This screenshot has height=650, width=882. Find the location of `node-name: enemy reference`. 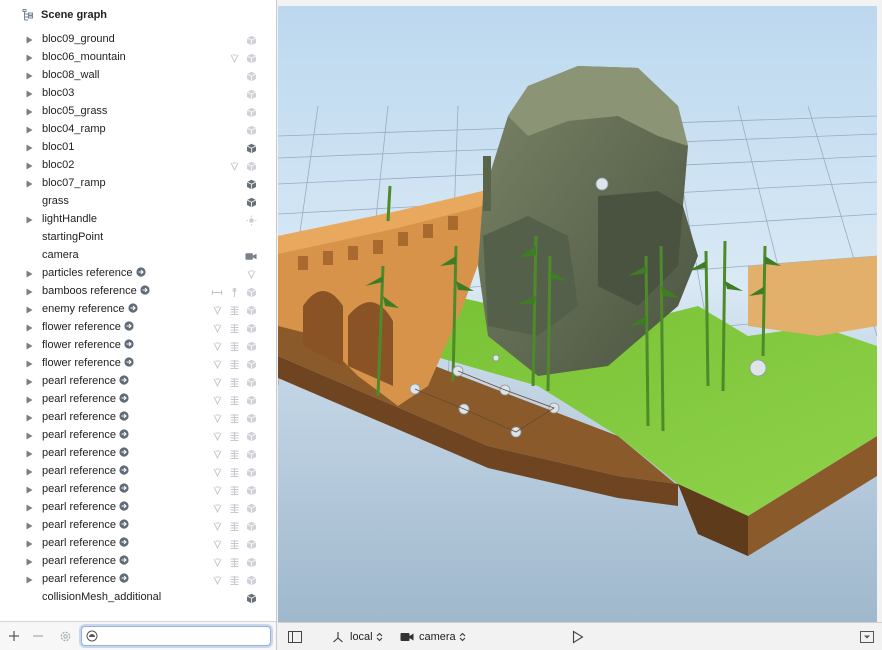

node-name: enemy reference is located at coordinates (83, 309).